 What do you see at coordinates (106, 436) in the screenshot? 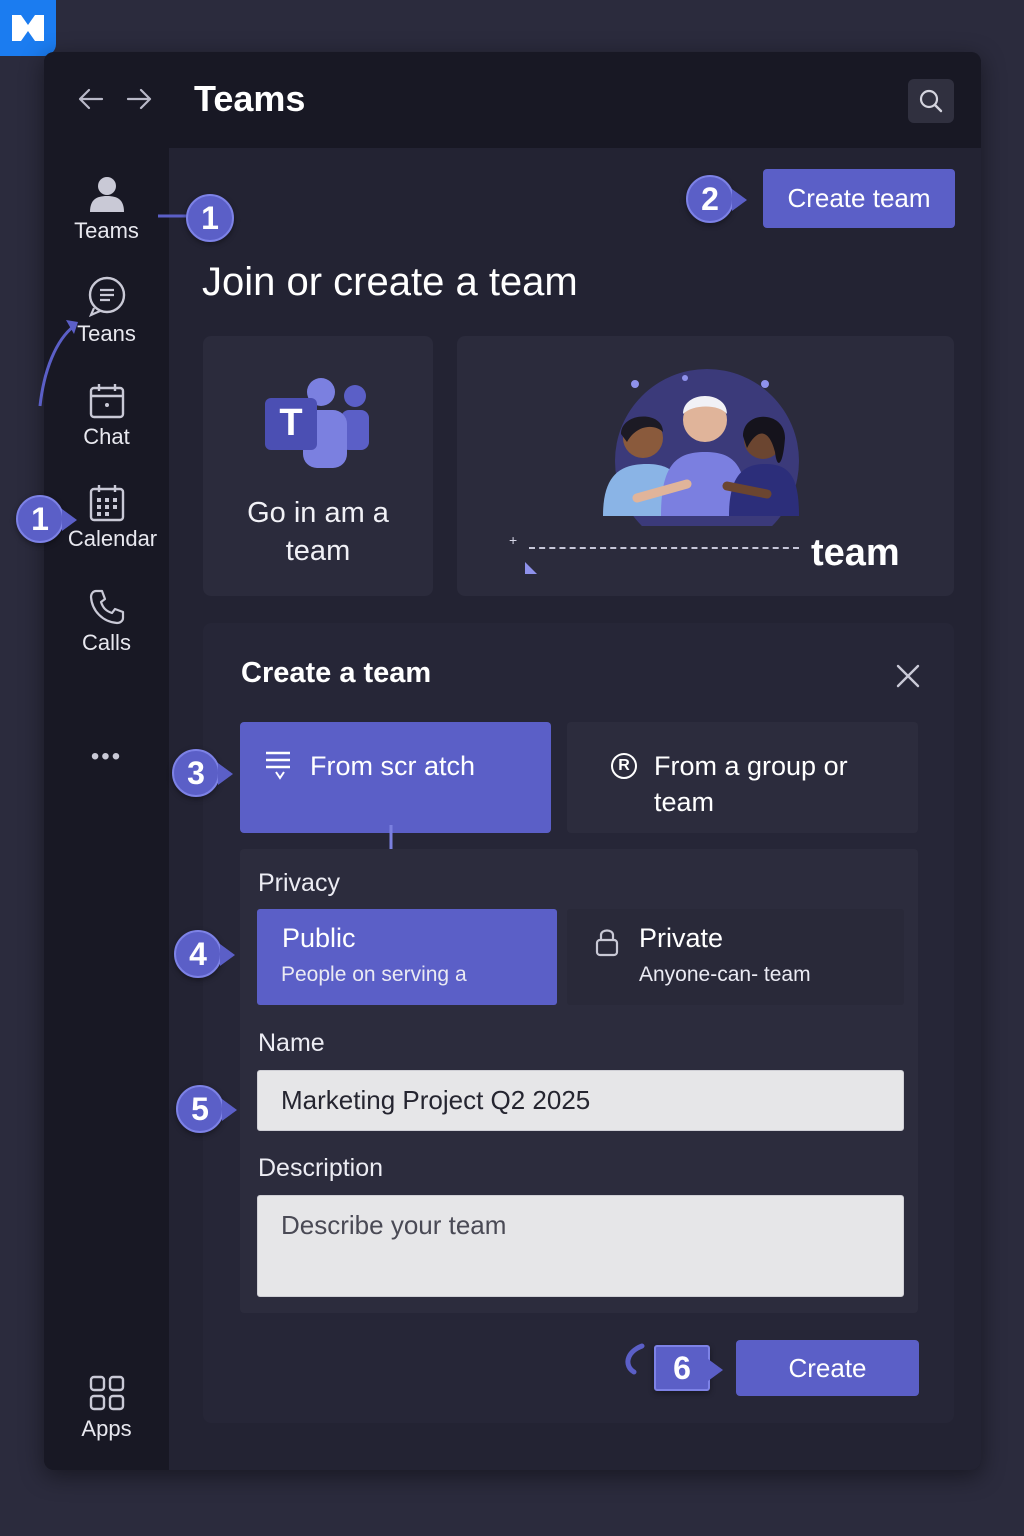
I see `rail-label: Chat` at bounding box center [106, 436].